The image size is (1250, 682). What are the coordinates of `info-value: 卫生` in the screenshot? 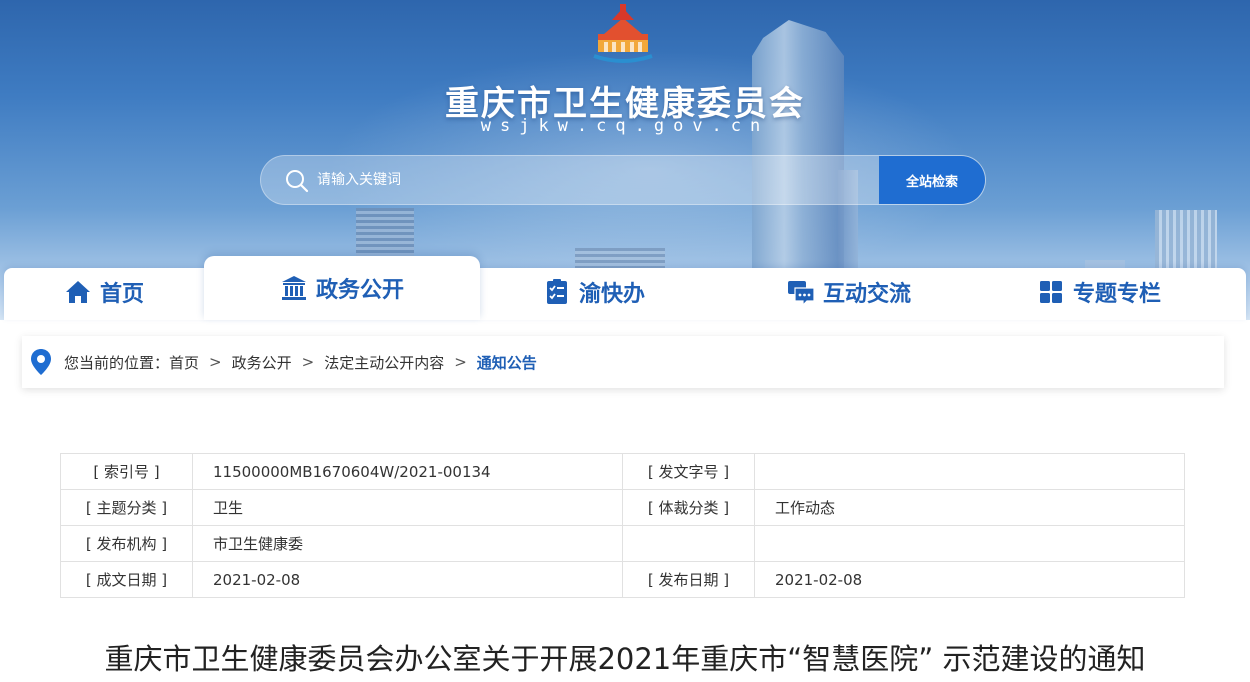 It's located at (407, 507).